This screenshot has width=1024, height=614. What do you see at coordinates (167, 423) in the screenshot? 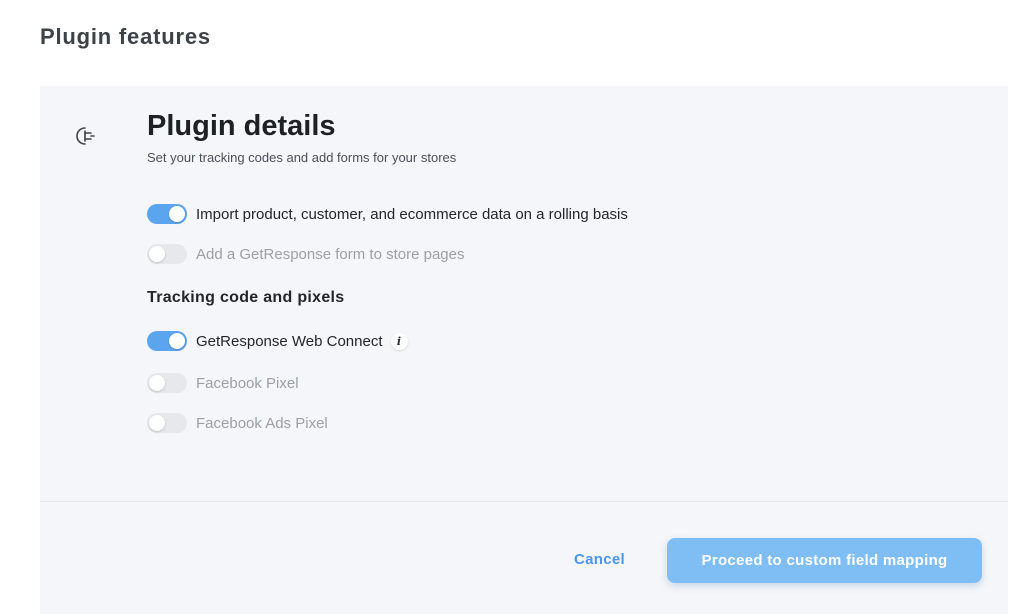
I see `facebook-ads-pixel-toggle` at bounding box center [167, 423].